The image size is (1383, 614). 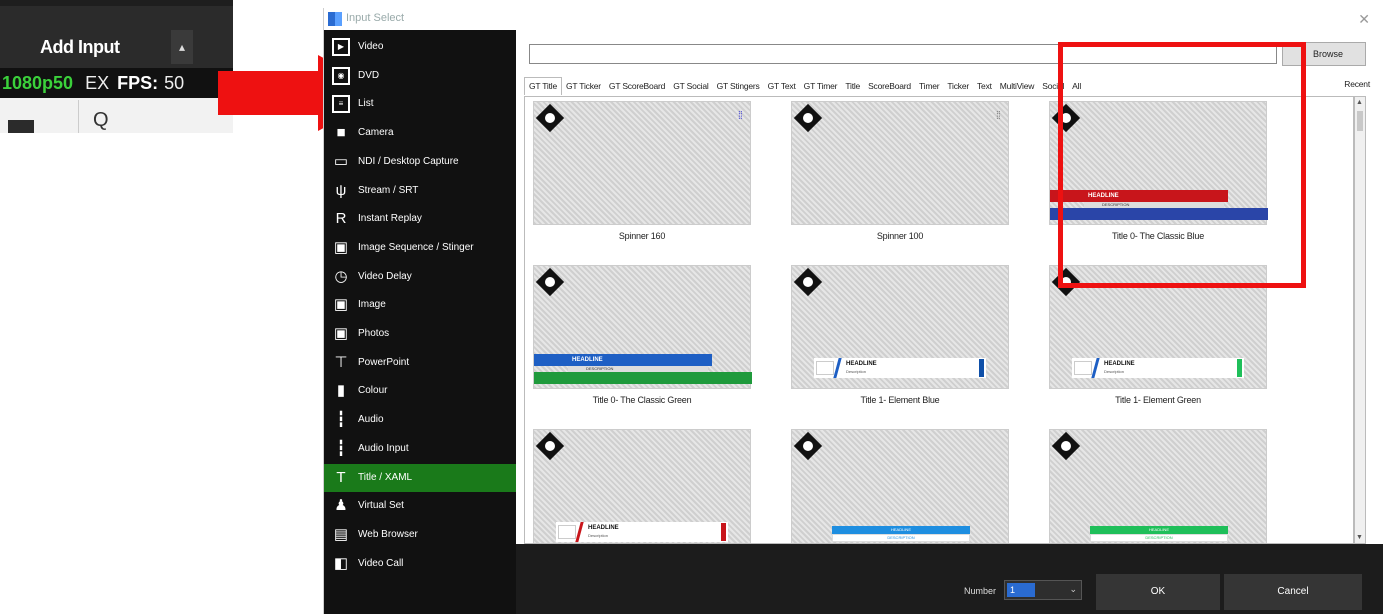 I want to click on tab-gt-social: GT Social, so click(x=690, y=87).